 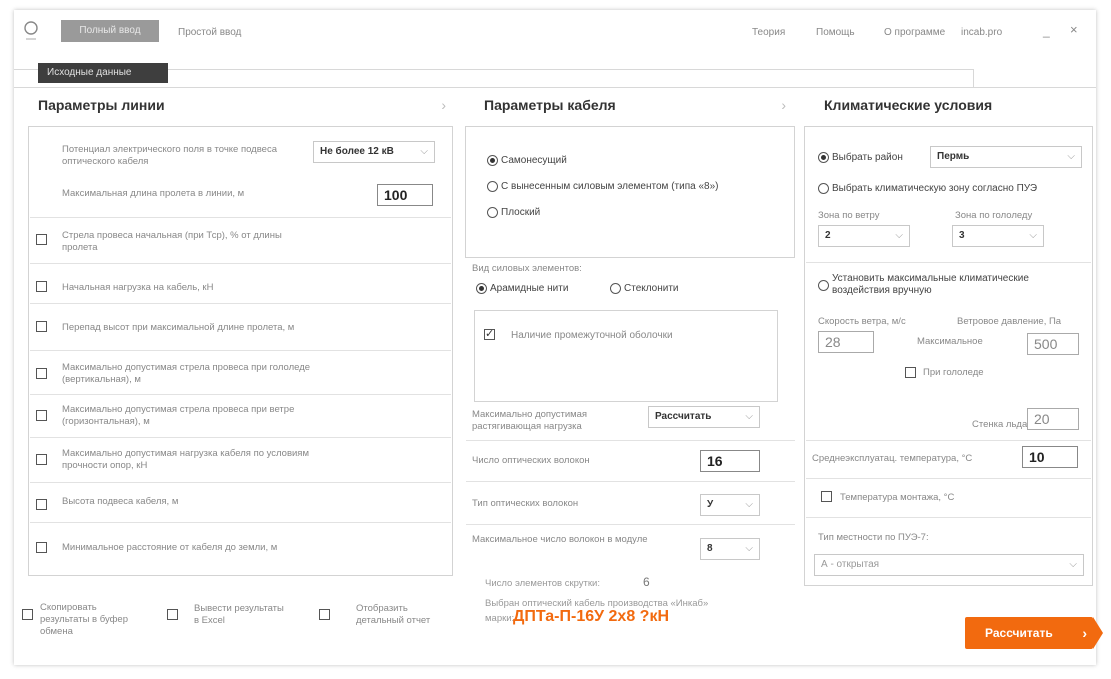 I want to click on minimize-button: _, so click(x=1046, y=31).